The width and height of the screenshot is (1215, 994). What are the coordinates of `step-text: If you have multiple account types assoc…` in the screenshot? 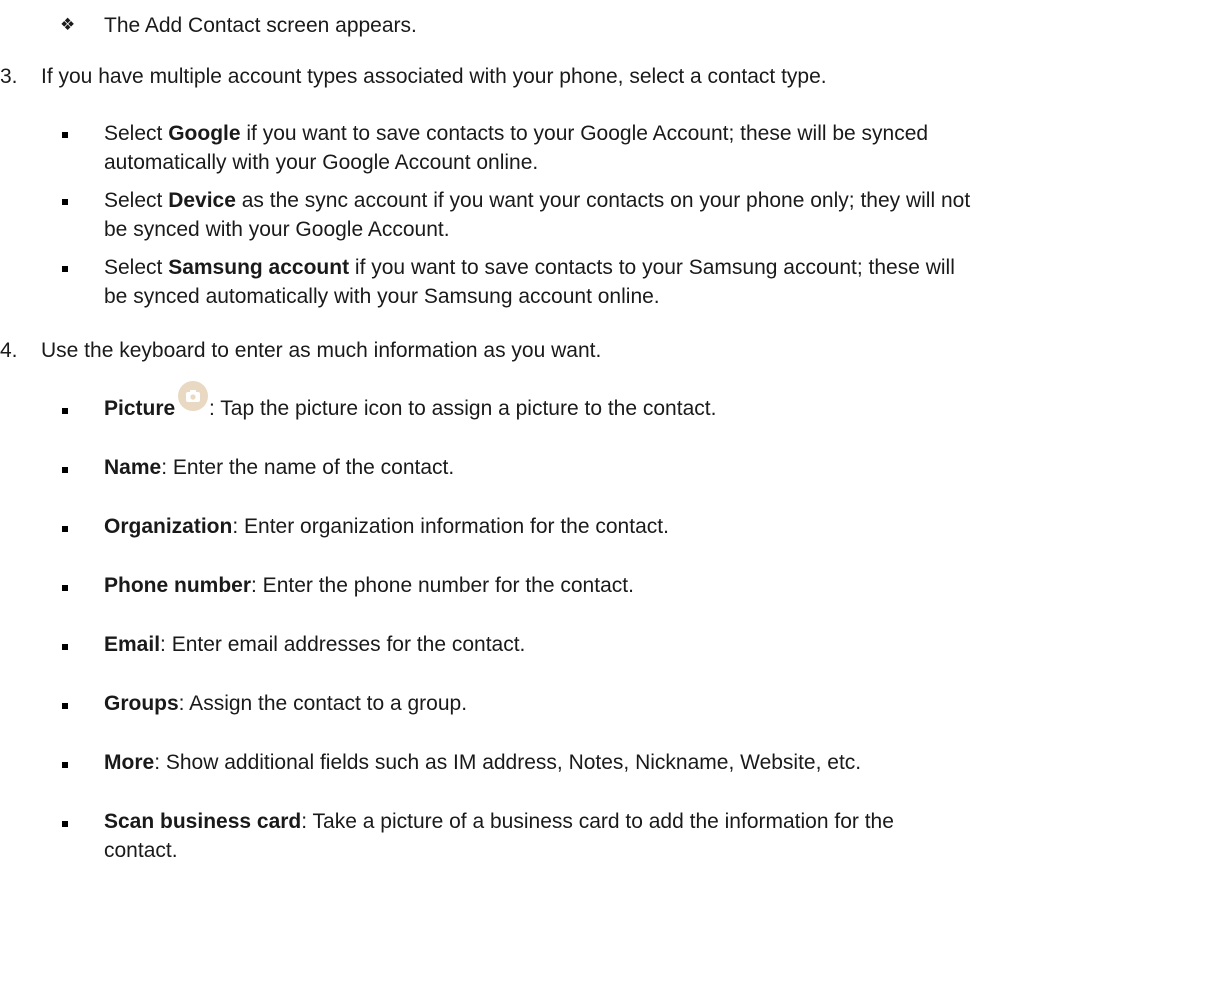 It's located at (434, 76).